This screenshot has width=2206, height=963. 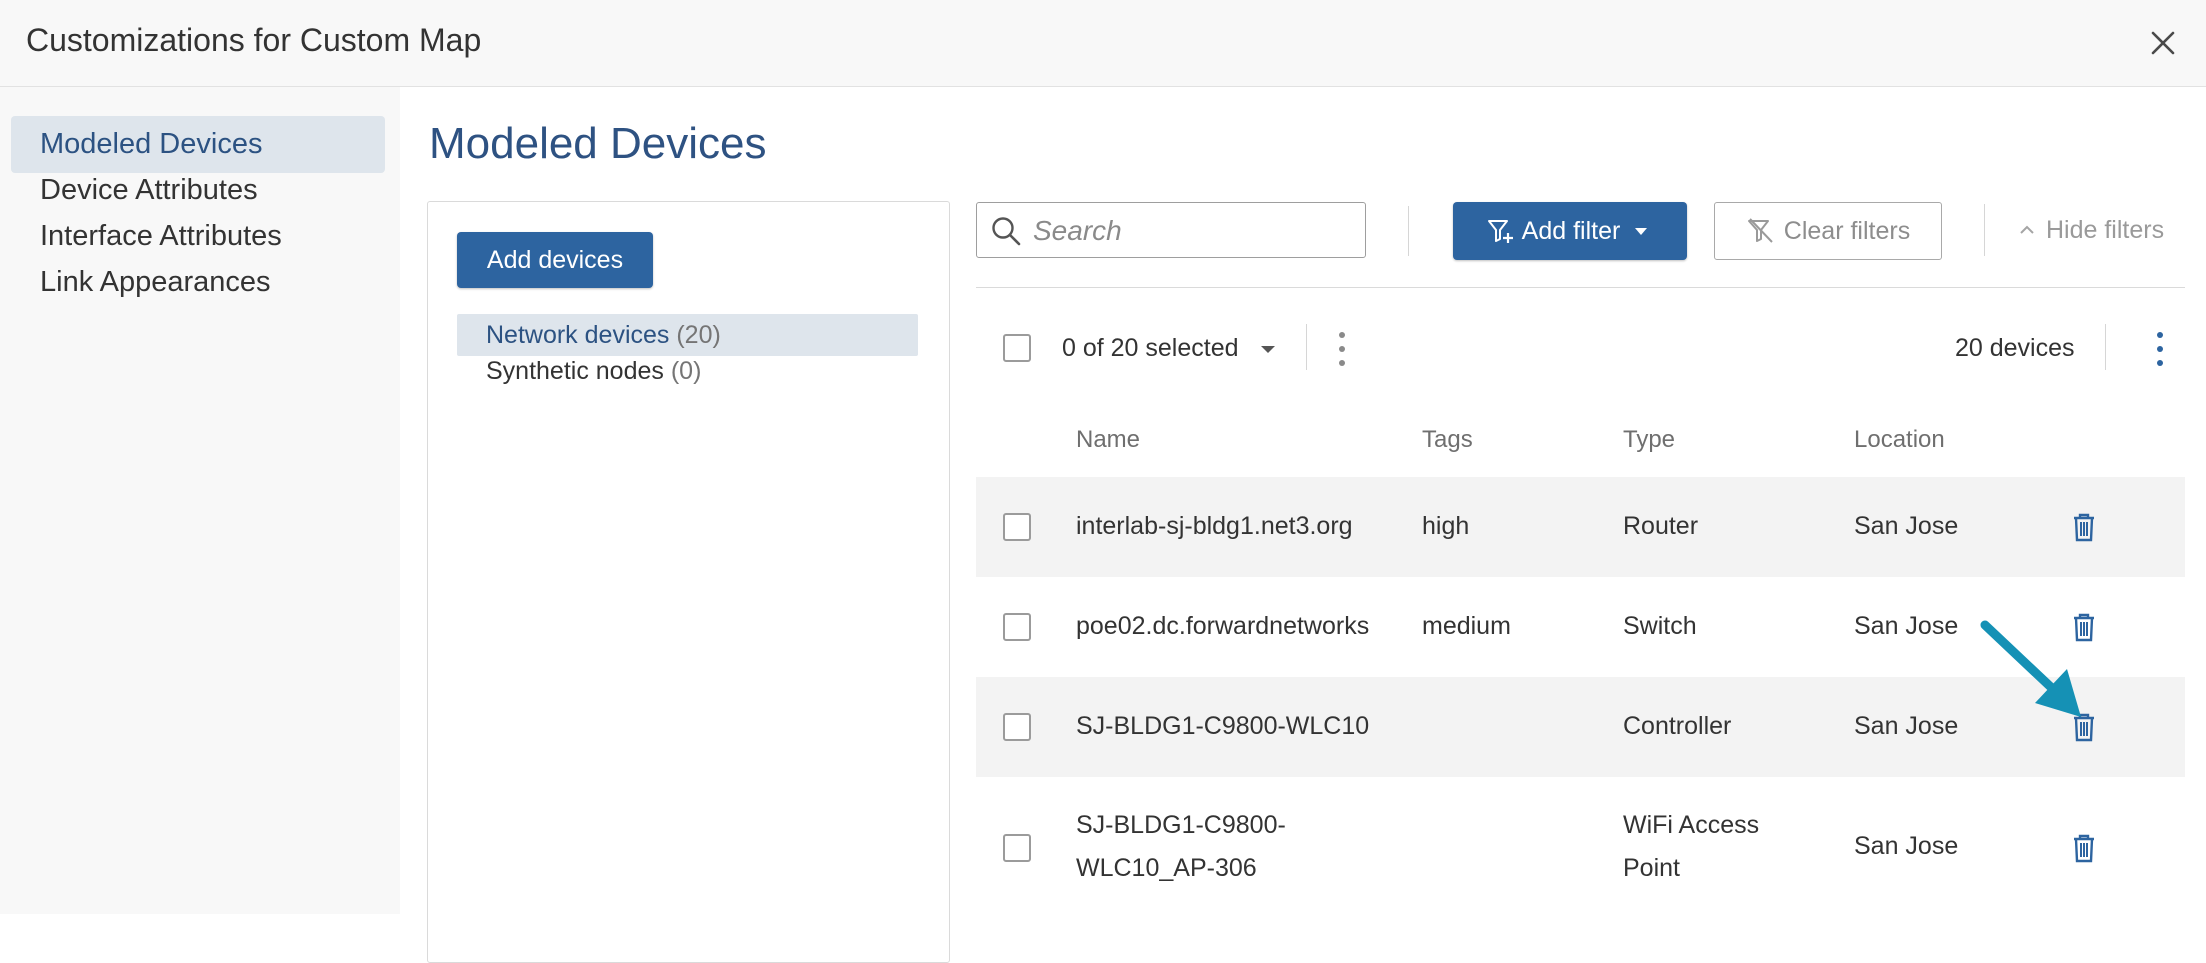 I want to click on device-name: interlab-sj-bldg1.net3.org, so click(x=1214, y=526).